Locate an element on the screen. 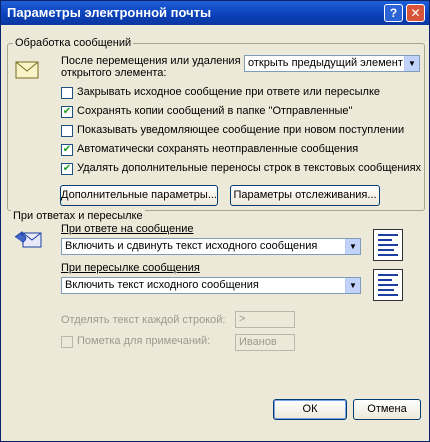  replies-group-label: При ответах и пересылке is located at coordinates (78, 216).